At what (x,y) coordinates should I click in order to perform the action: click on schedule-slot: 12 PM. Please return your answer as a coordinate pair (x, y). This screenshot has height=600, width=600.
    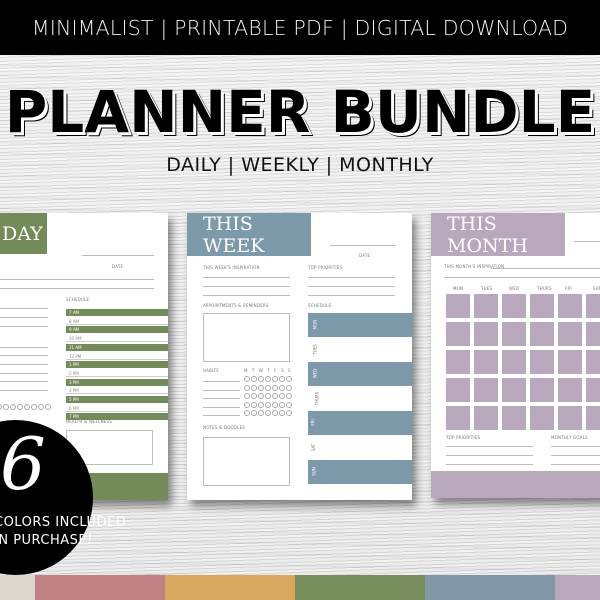
    Looking at the image, I should click on (117, 356).